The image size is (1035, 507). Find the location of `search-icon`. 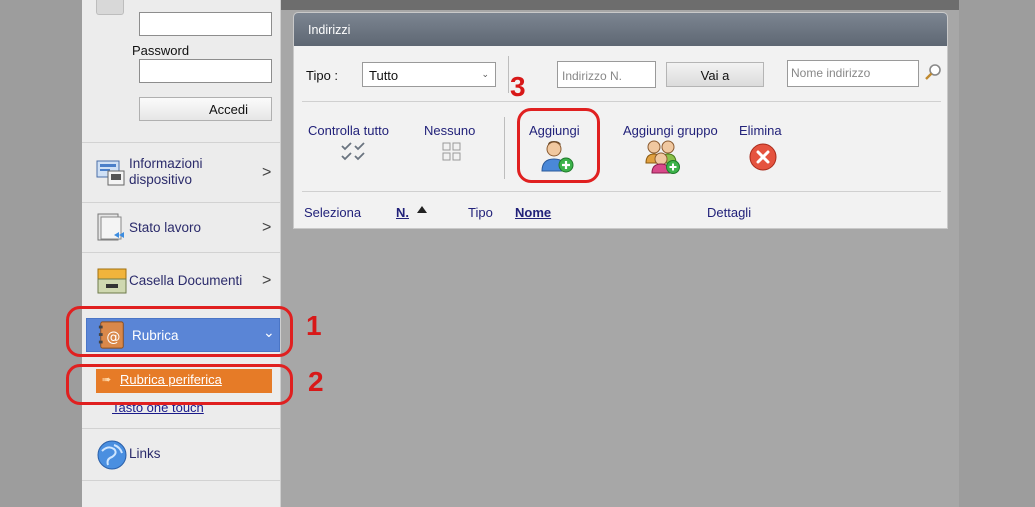

search-icon is located at coordinates (933, 72).